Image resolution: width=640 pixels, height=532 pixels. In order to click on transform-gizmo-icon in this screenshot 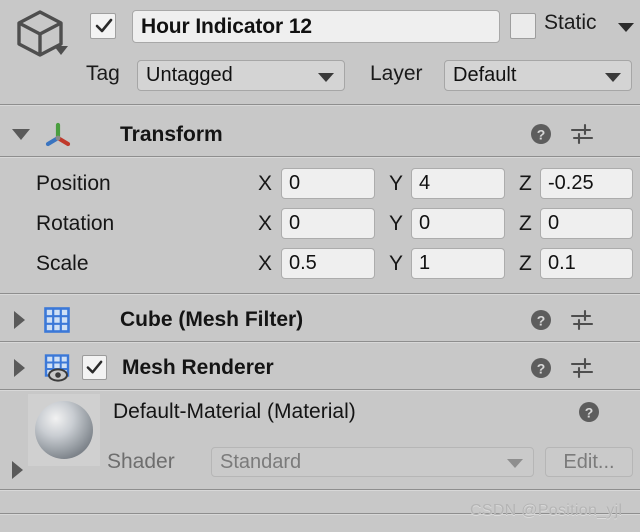, I will do `click(58, 135)`.